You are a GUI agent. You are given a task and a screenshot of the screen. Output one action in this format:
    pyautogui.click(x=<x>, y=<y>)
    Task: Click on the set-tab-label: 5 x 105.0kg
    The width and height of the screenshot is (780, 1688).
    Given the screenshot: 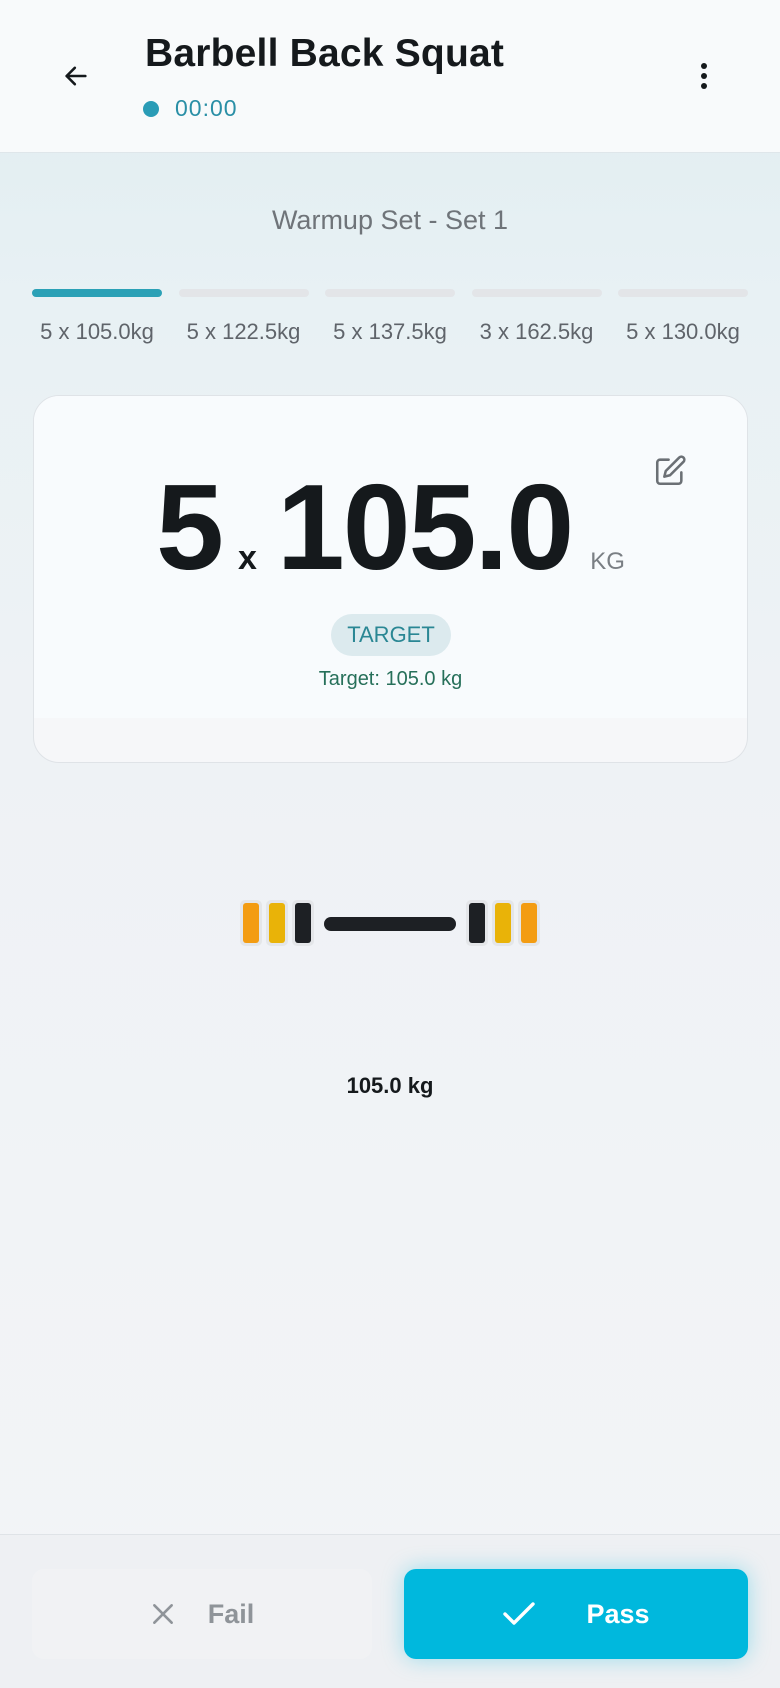 What is the action you would take?
    pyautogui.click(x=97, y=331)
    